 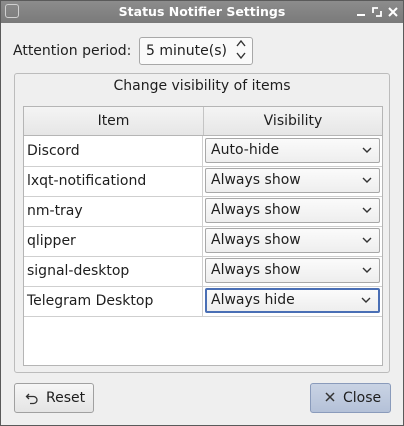 I want to click on table-row: qlipper Always show, so click(x=203, y=241).